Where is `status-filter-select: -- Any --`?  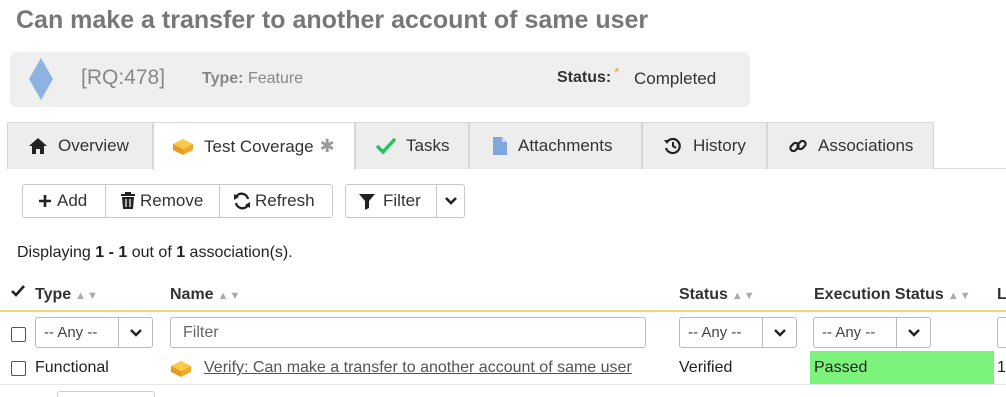
status-filter-select: -- Any -- is located at coordinates (738, 332).